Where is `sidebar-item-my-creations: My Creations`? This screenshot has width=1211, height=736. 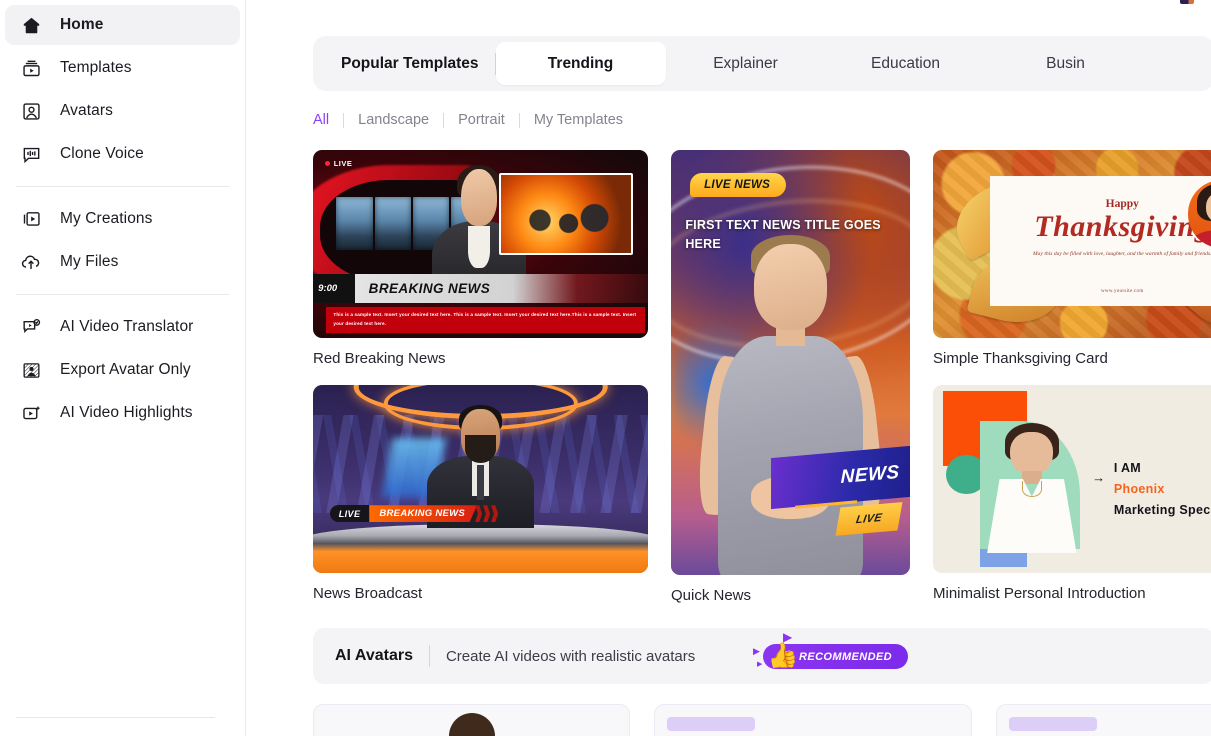
sidebar-item-my-creations: My Creations is located at coordinates (122, 219).